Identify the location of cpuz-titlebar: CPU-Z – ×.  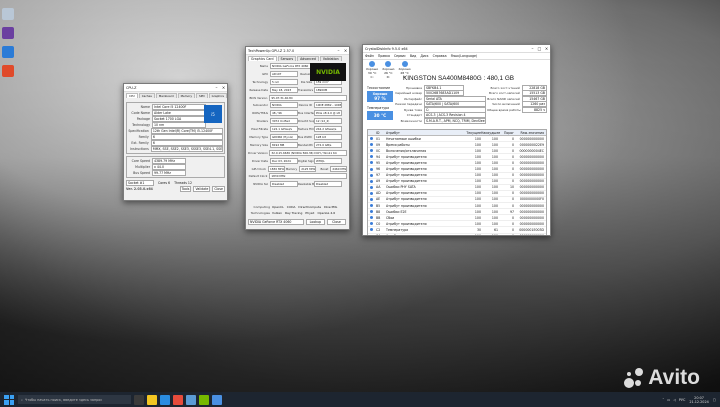
(175, 88).